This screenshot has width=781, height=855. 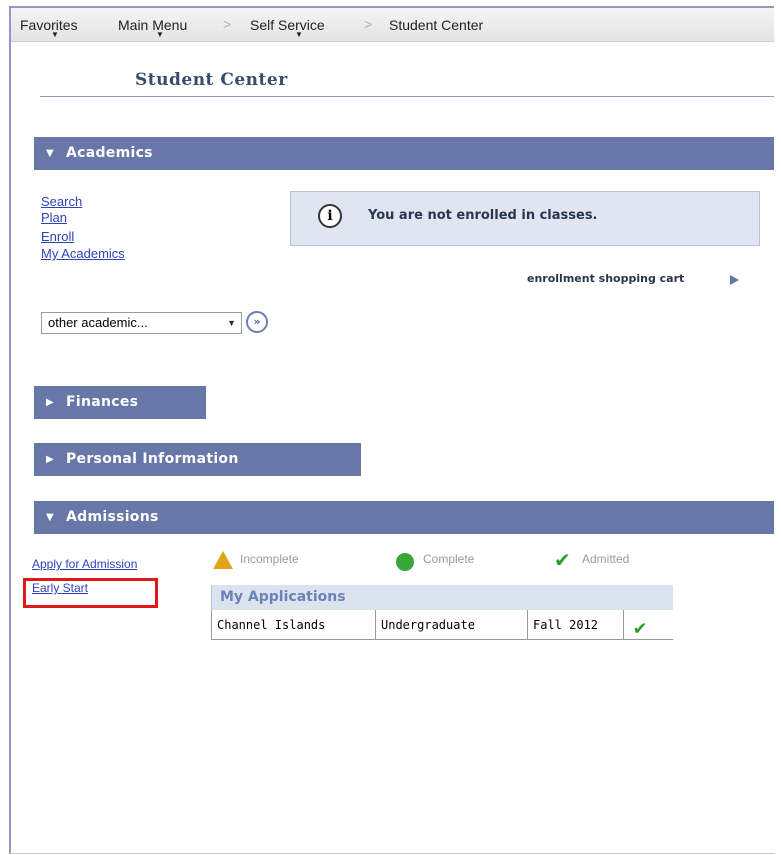 I want to click on finances-section-header: ▶ Finances, so click(x=120, y=402).